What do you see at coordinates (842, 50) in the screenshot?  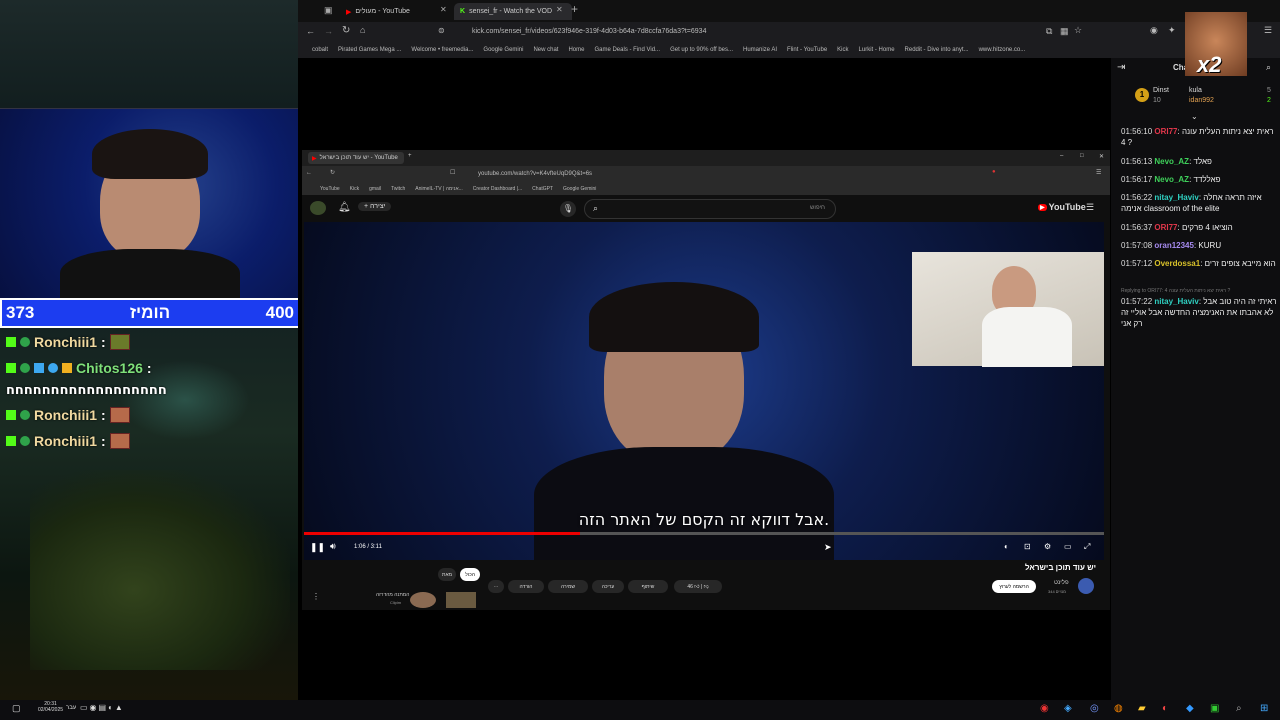 I see `bookmark-item: Kick` at bounding box center [842, 50].